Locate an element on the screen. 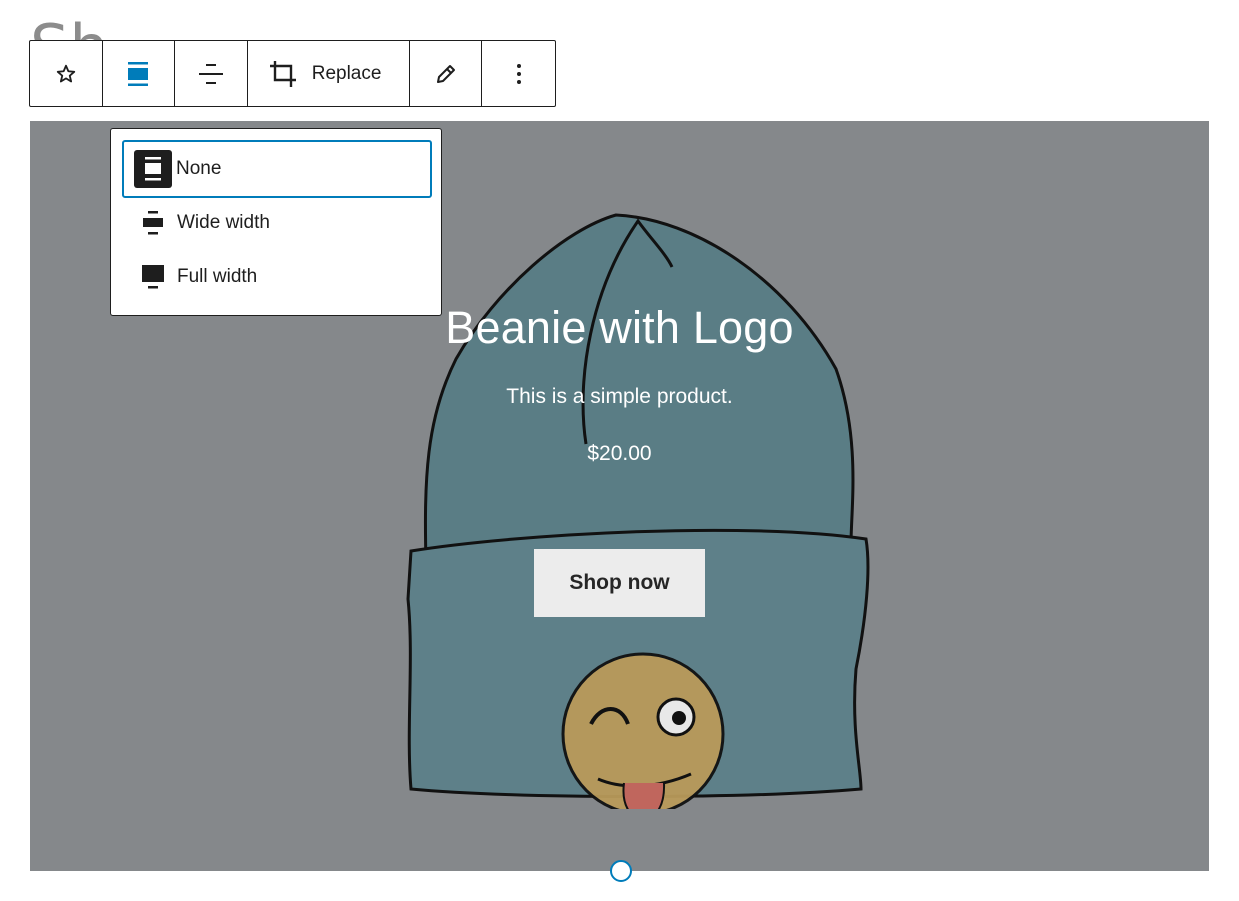  align-full-icon is located at coordinates (153, 277).